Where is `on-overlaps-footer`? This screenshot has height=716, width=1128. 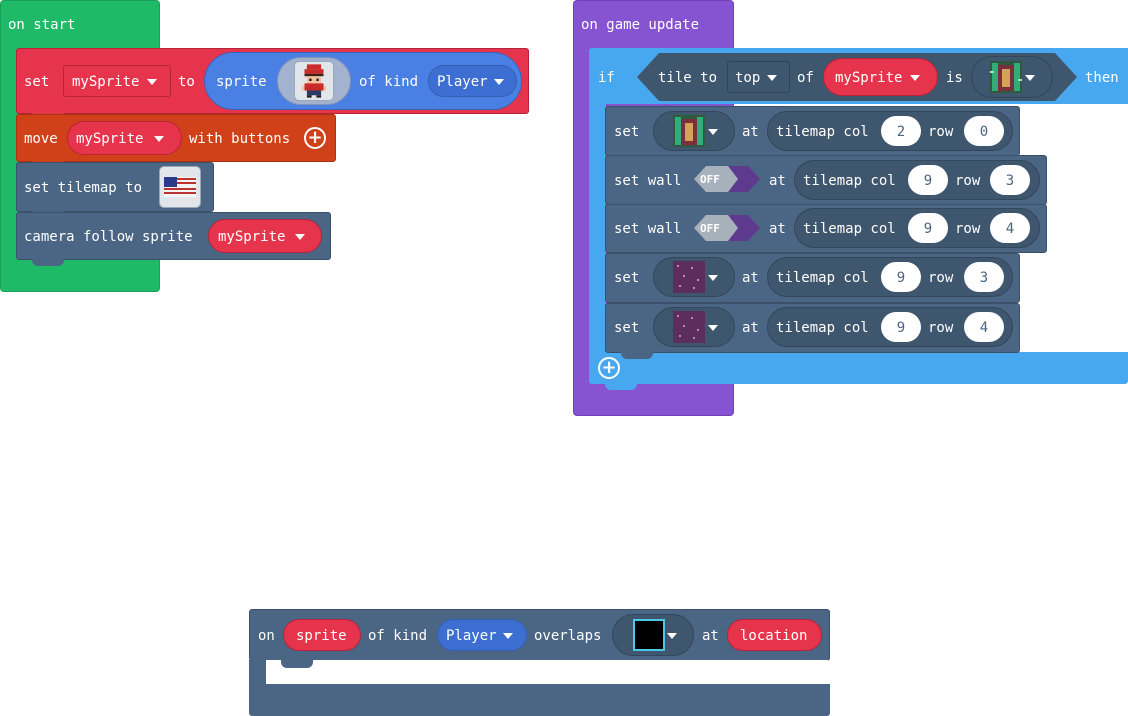 on-overlaps-footer is located at coordinates (539, 700).